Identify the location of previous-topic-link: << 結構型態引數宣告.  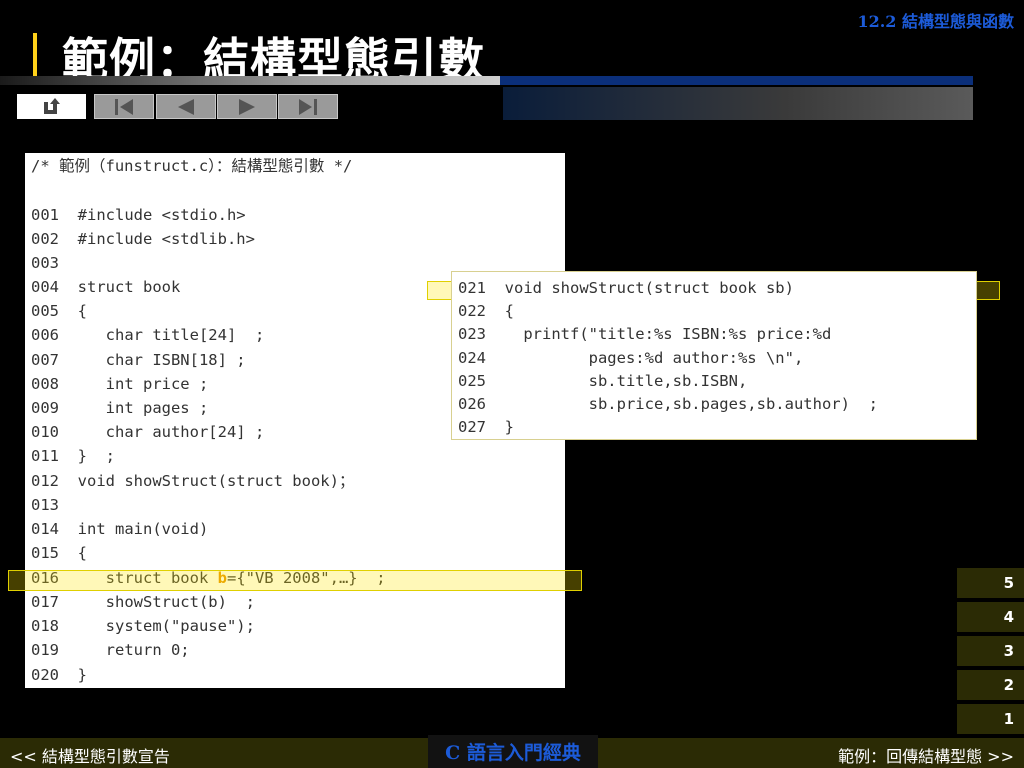
(90, 755).